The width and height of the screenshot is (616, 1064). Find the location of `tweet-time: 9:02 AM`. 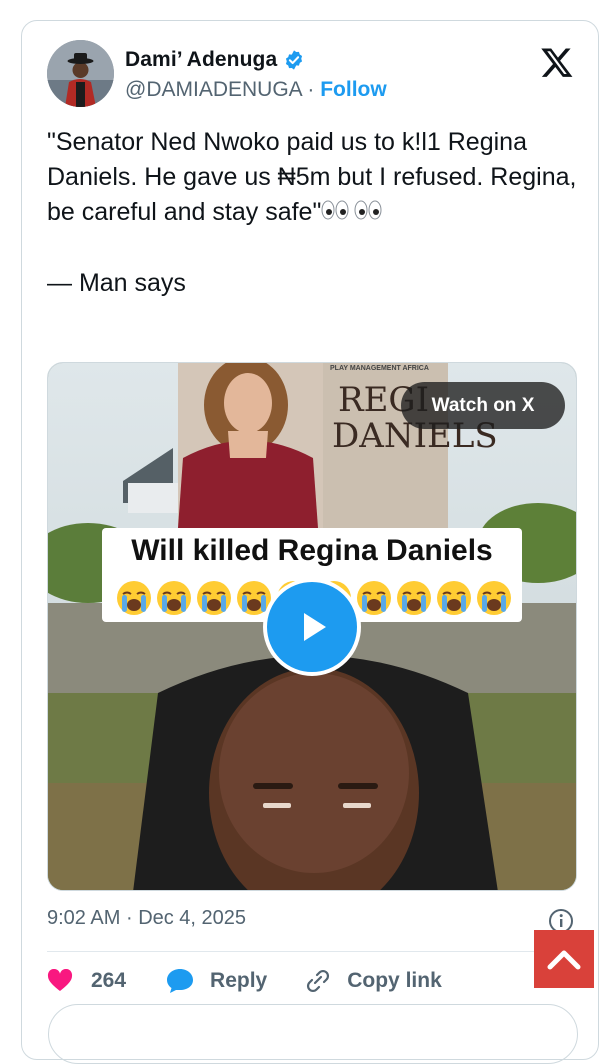

tweet-time: 9:02 AM is located at coordinates (84, 918).